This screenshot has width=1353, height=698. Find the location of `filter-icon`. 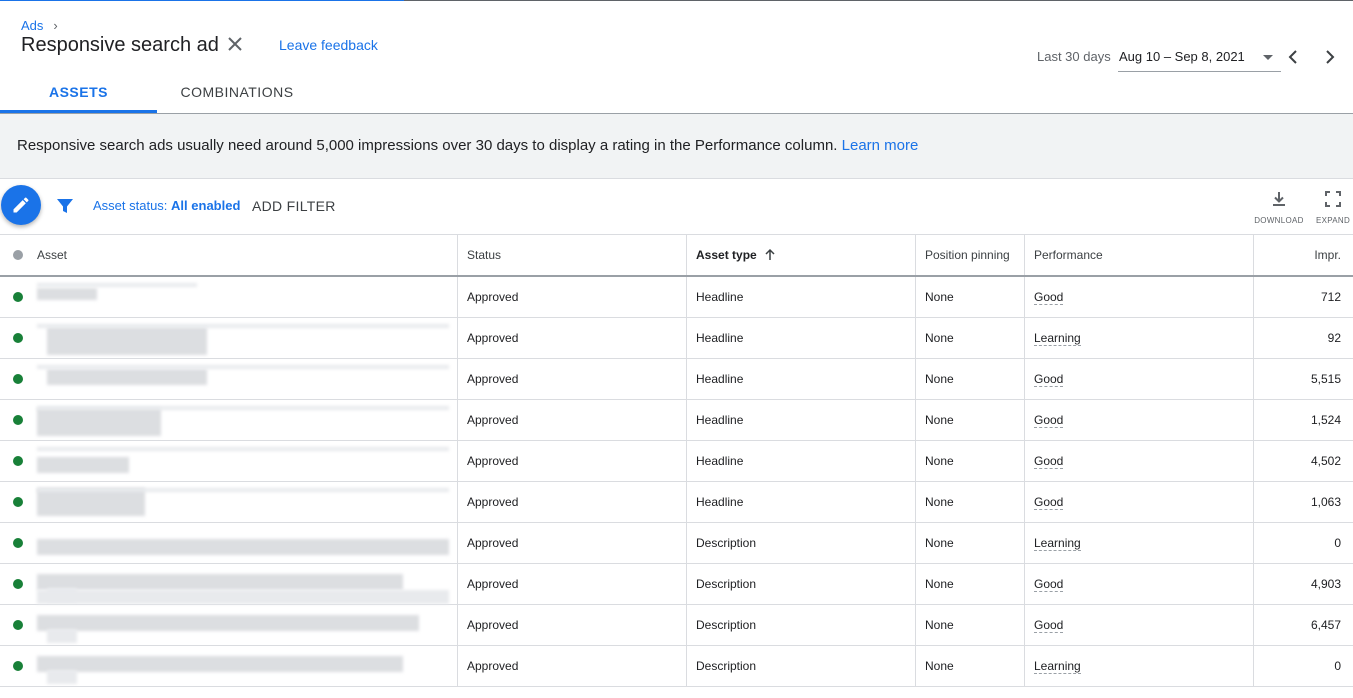

filter-icon is located at coordinates (65, 206).